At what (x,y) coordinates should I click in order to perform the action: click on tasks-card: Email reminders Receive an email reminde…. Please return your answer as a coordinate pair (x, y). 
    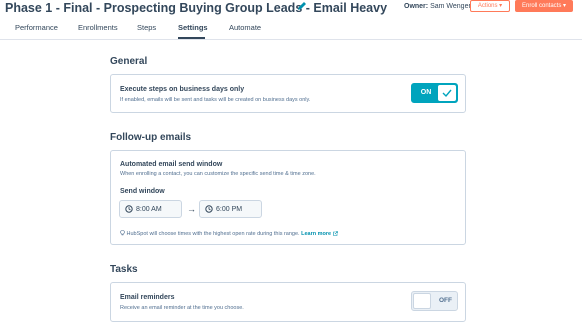
    Looking at the image, I should click on (288, 302).